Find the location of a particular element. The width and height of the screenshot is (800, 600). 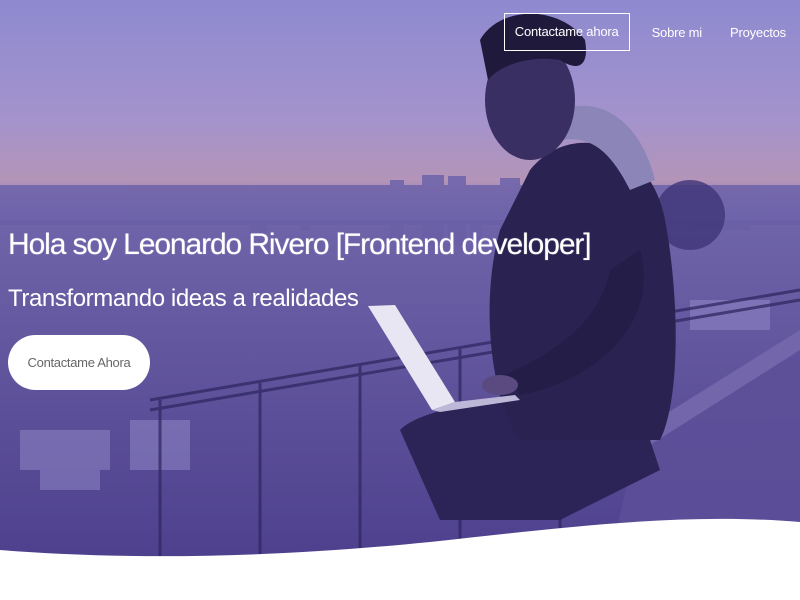

hero-contact-button: Contactame Ahora is located at coordinates (79, 362).